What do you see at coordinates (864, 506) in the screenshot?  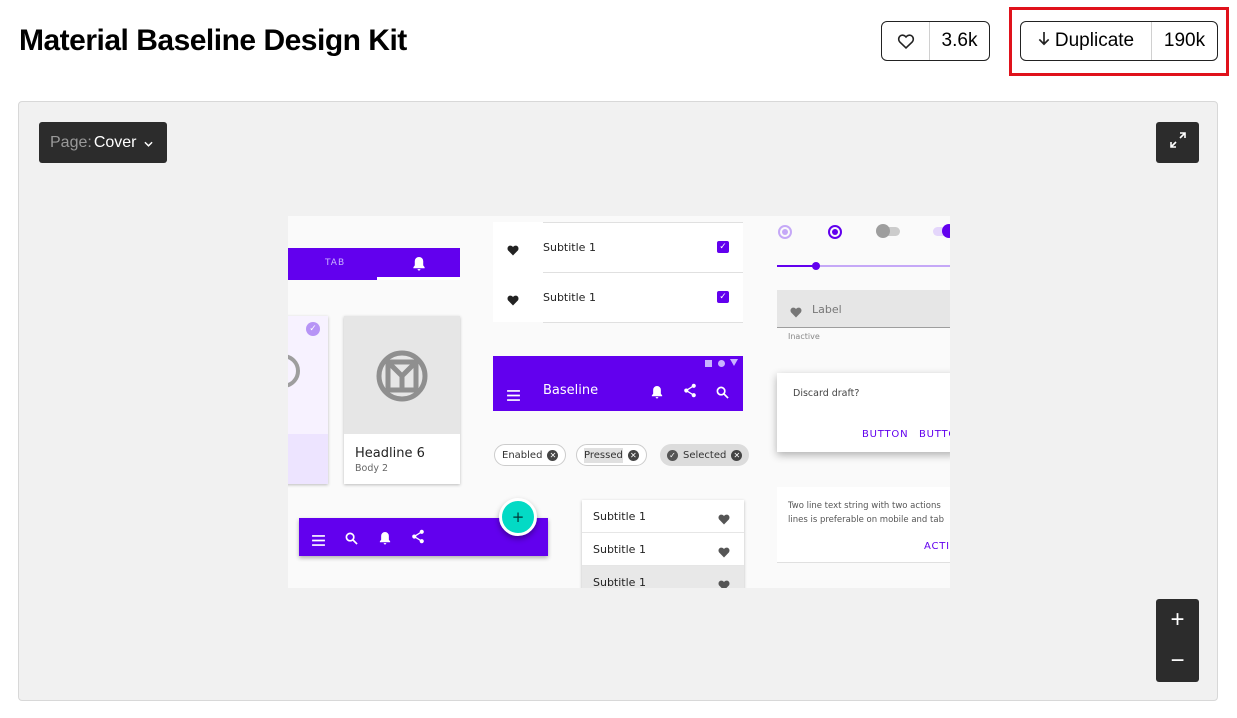 I see `banner-text: Two line text string with two actions` at bounding box center [864, 506].